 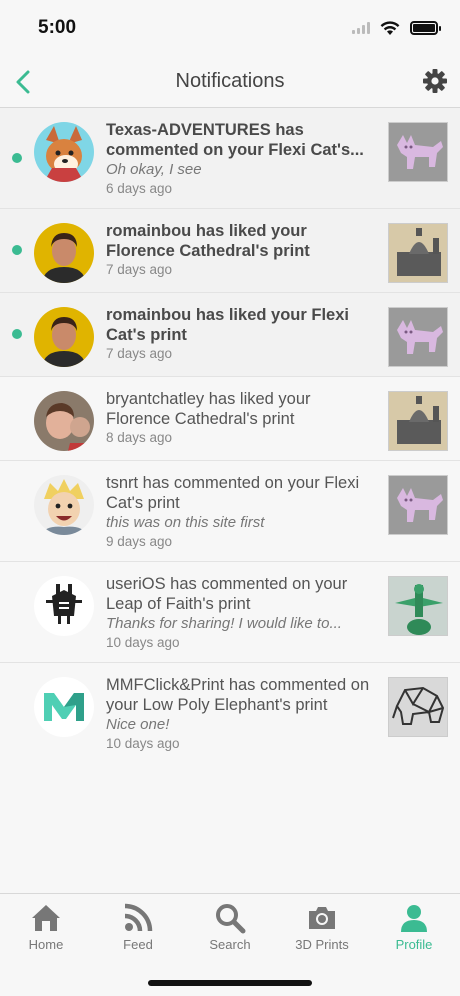 I want to click on tab-label: Profile, so click(x=414, y=944).